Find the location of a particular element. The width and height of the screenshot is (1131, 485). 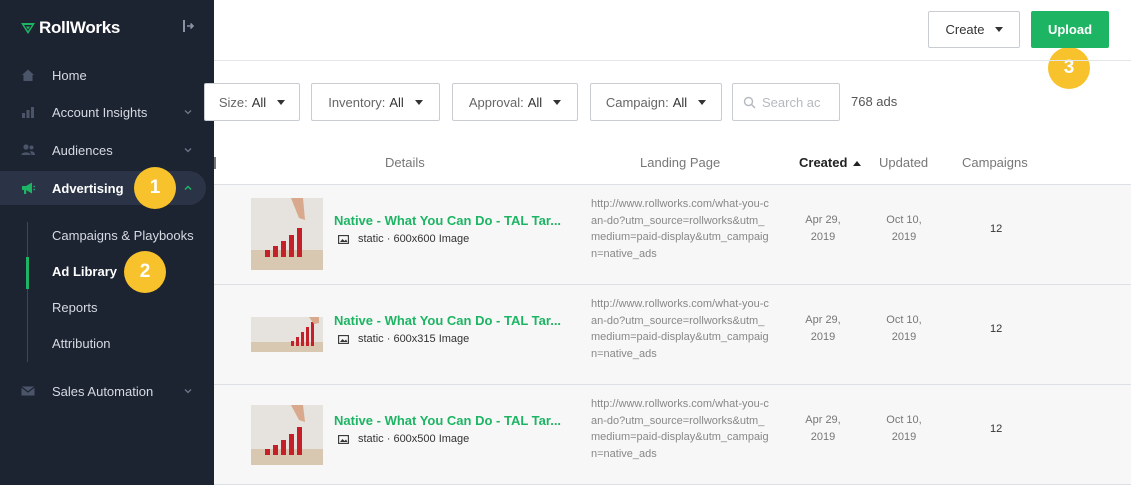

campaign-filter-value: All is located at coordinates (680, 102).